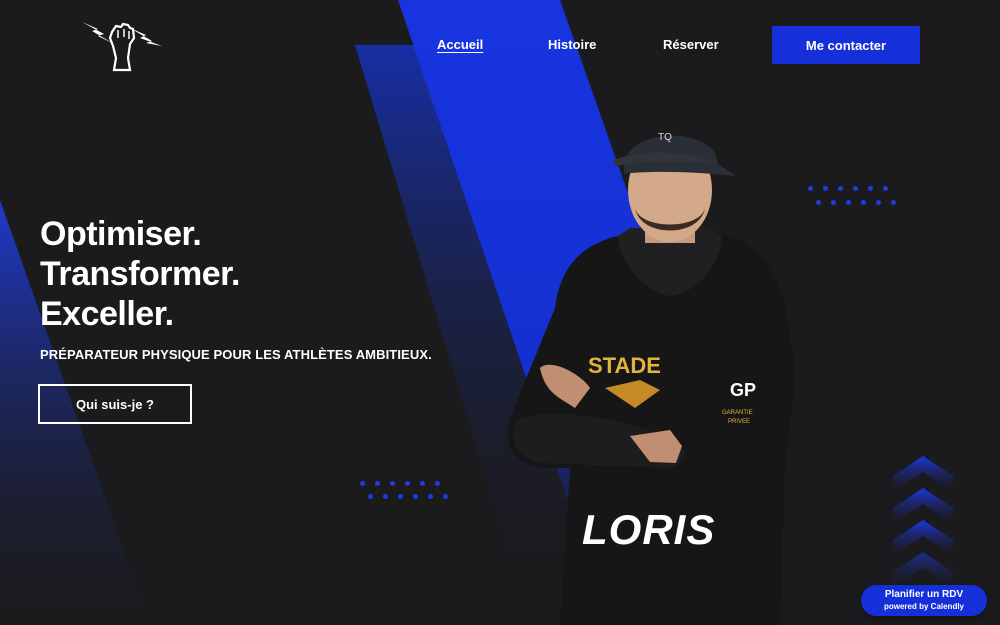 The height and width of the screenshot is (625, 1000). I want to click on svg-text: STADE, so click(624, 365).